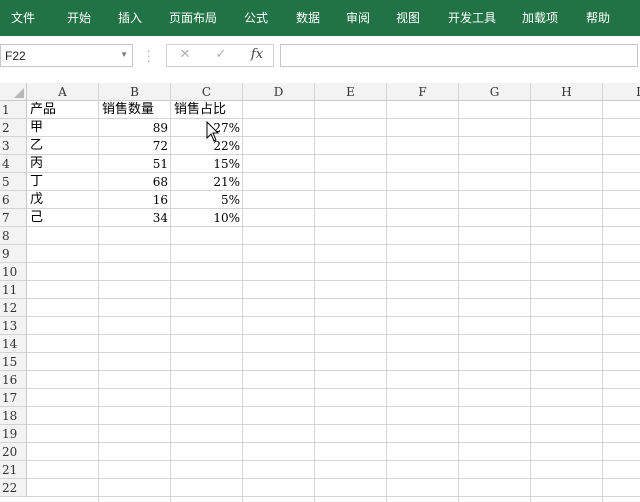  What do you see at coordinates (540, 18) in the screenshot?
I see `tab-add-ins: 加载项` at bounding box center [540, 18].